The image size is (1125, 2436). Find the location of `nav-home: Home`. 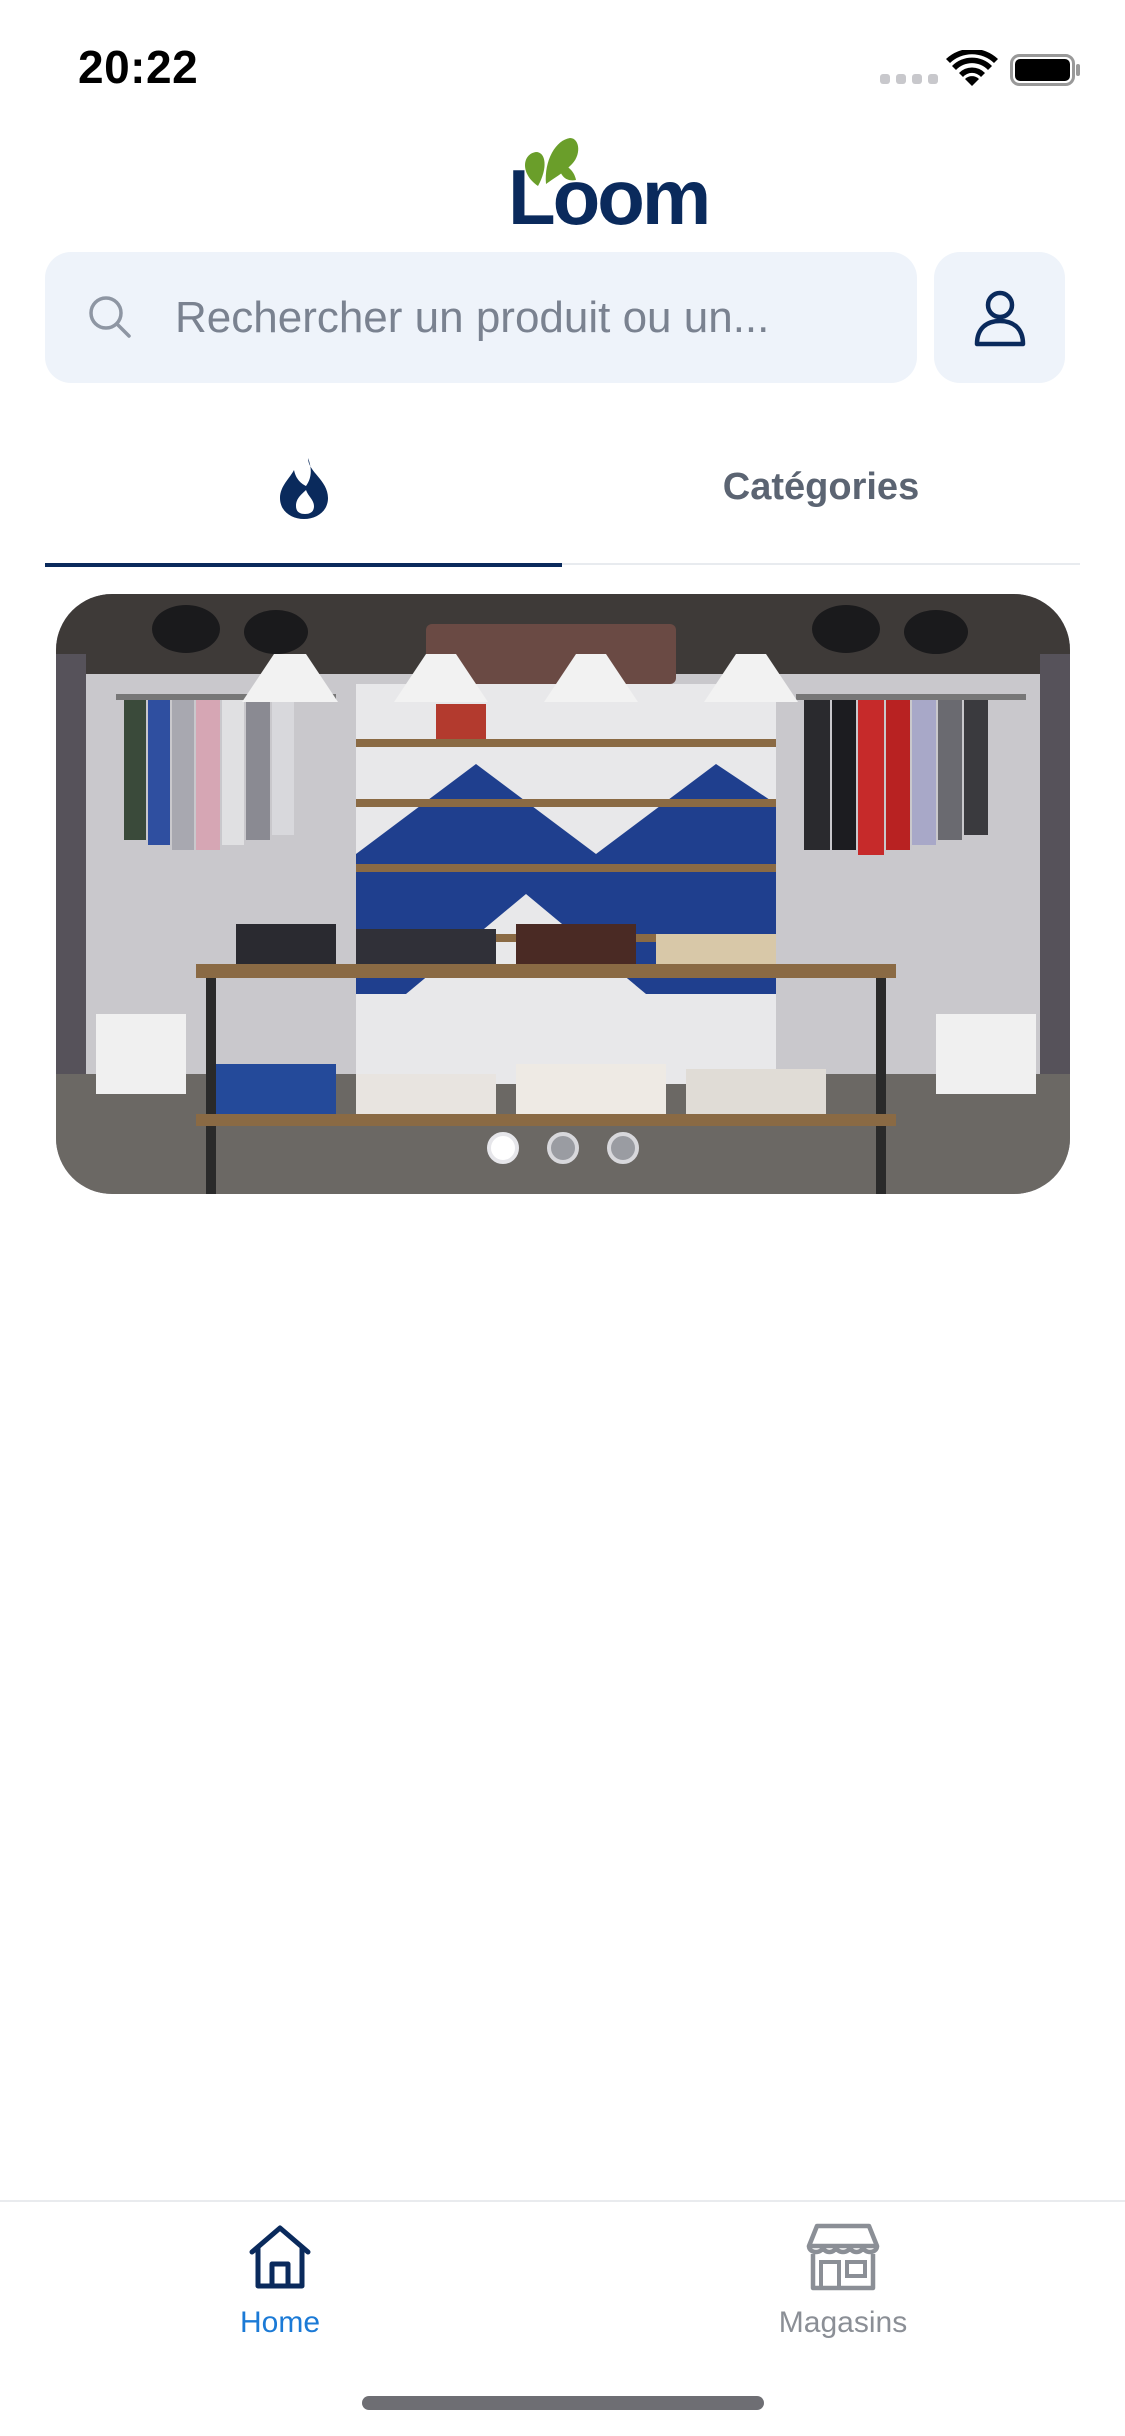

nav-home: Home is located at coordinates (280, 2281).